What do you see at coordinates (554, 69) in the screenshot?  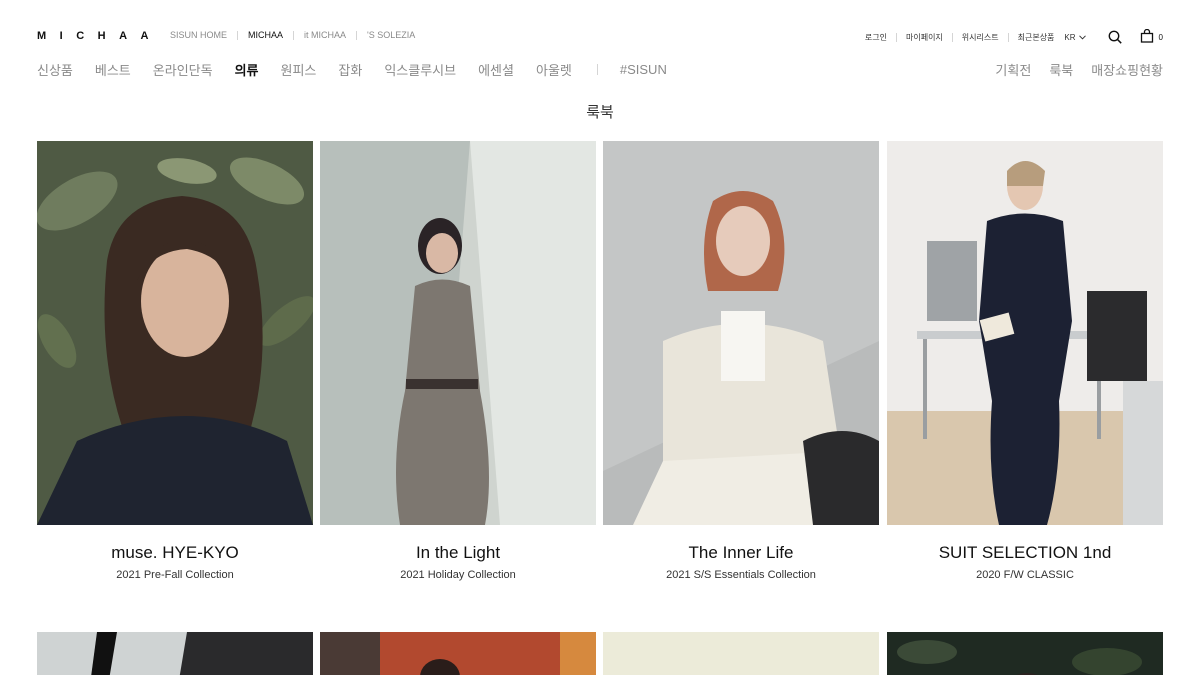 I see `nav-item-outlet: 아울렛` at bounding box center [554, 69].